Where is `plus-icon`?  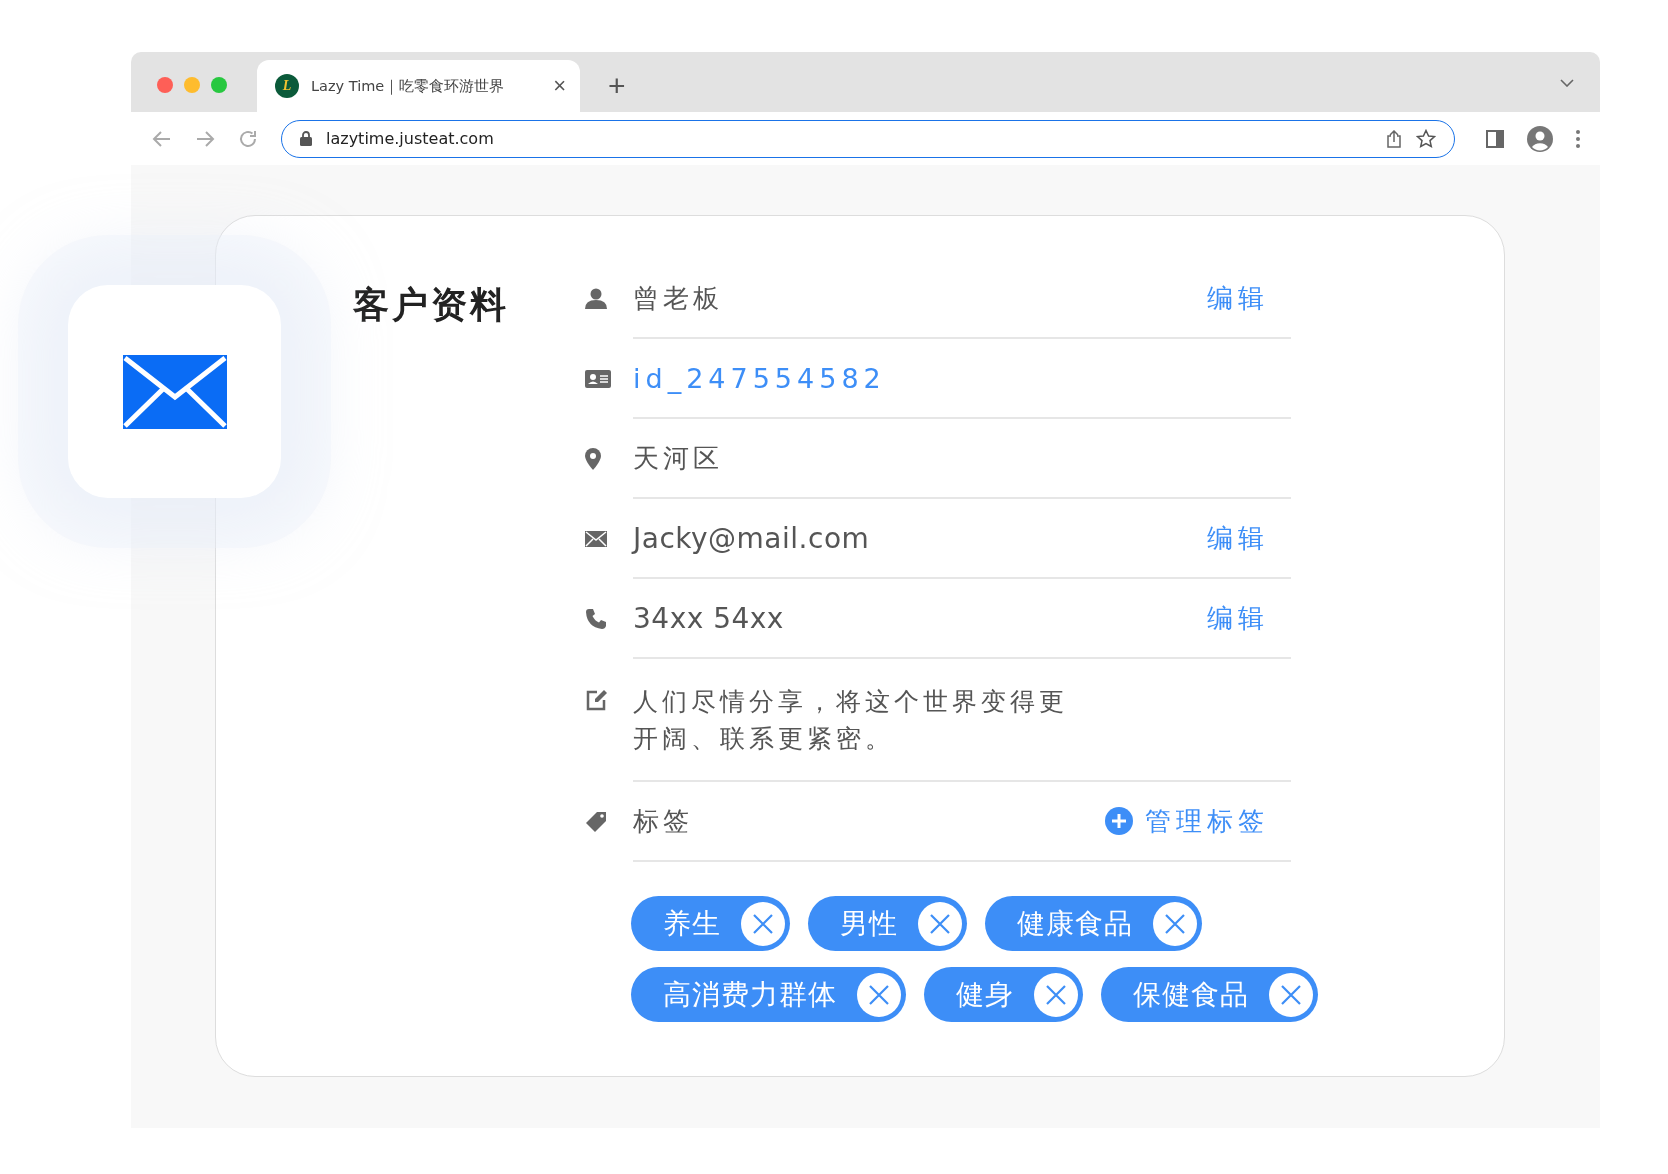 plus-icon is located at coordinates (1119, 821).